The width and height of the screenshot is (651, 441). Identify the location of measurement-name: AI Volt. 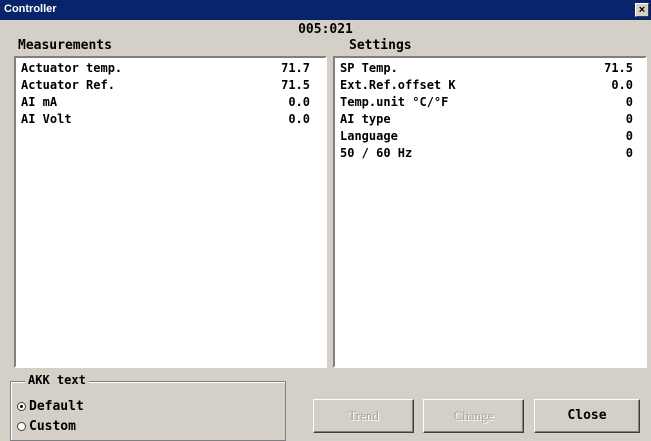
(46, 119).